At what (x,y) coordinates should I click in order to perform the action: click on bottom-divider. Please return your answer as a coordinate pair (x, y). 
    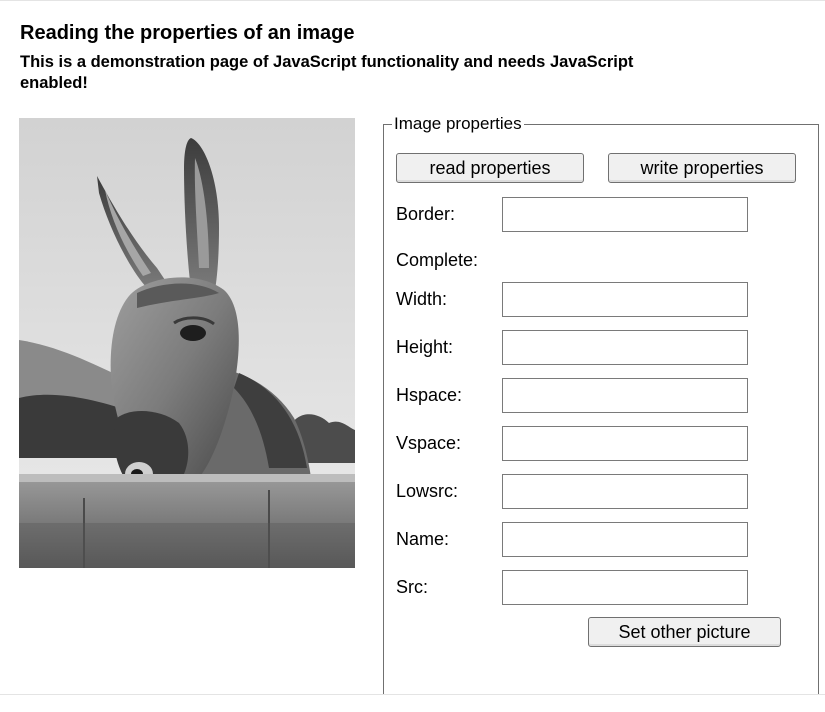
    Looking at the image, I should click on (412, 694).